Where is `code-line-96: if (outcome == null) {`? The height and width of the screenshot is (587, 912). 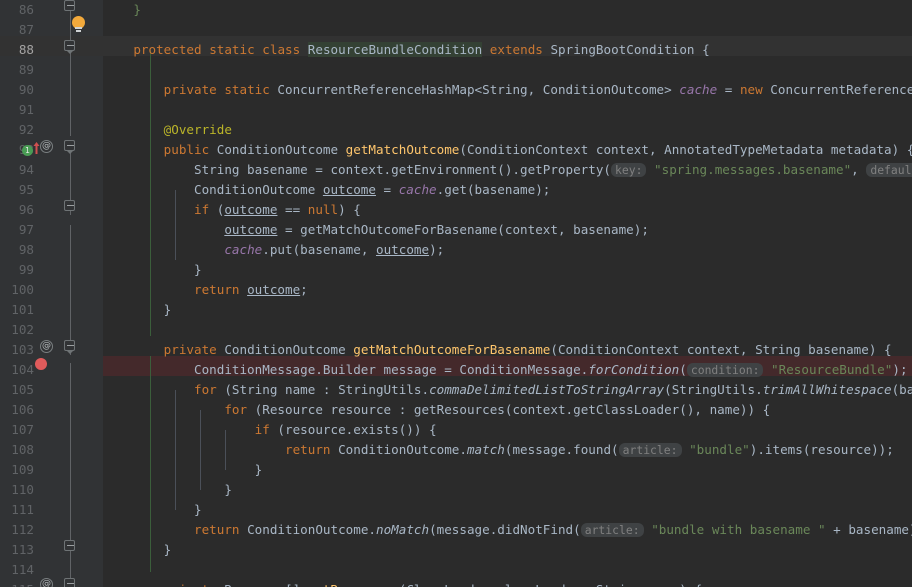 code-line-96: if (outcome == null) { is located at coordinates (507, 210).